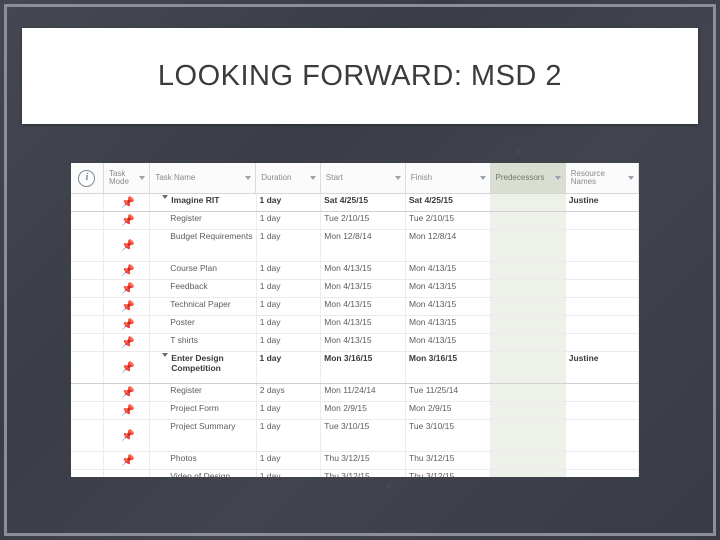 This screenshot has width=720, height=540. Describe the element at coordinates (448, 410) in the screenshot. I see `finish-cell: Mon 2/9/15` at that location.